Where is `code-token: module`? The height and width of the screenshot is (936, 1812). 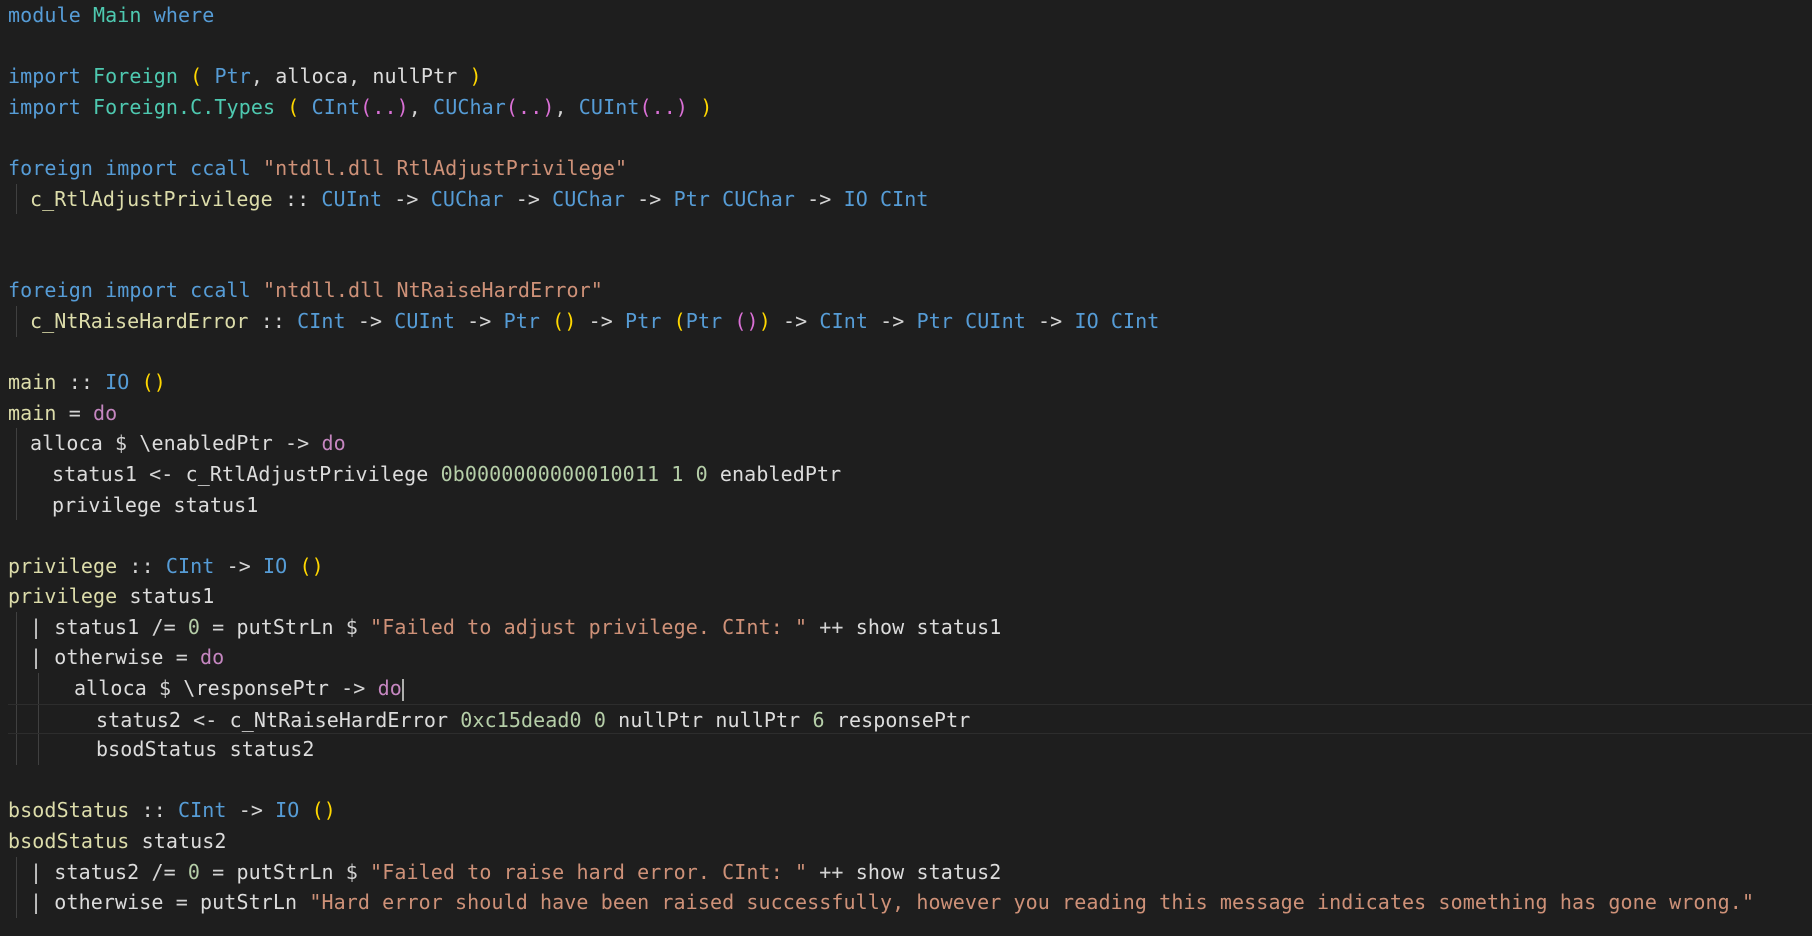
code-token: module is located at coordinates (50, 15).